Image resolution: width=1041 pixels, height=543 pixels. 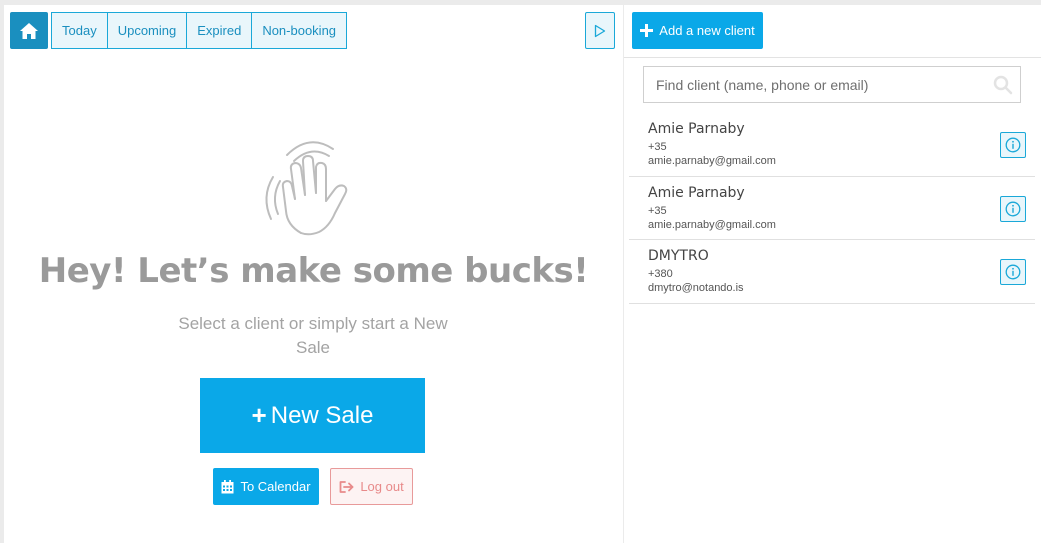 What do you see at coordinates (322, 415) in the screenshot?
I see `new-sale-label: New Sale` at bounding box center [322, 415].